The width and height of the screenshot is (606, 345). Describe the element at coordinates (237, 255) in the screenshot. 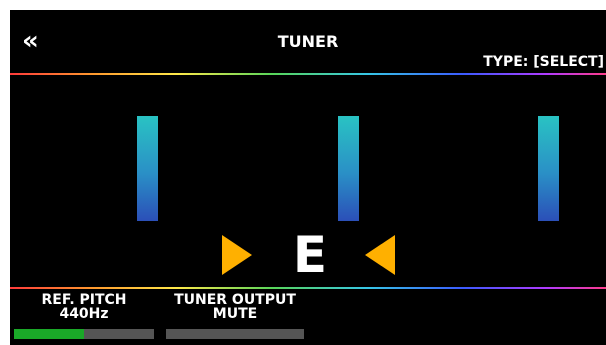

I see `pitch-indicator-right-arrow-icon` at that location.